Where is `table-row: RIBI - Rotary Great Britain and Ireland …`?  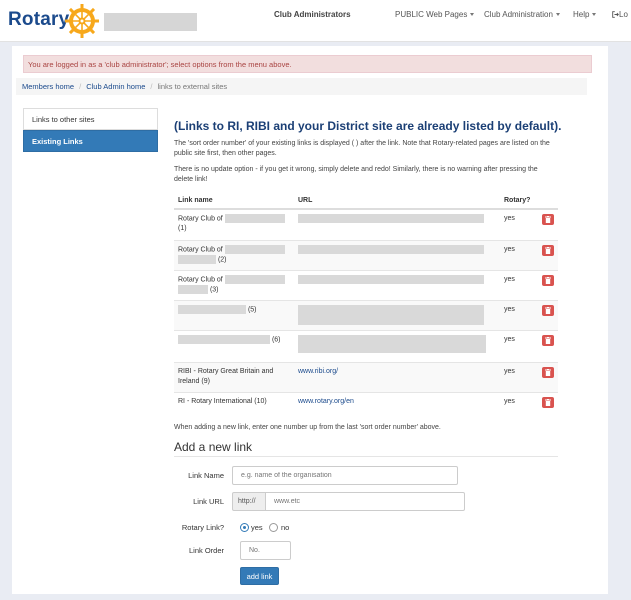 table-row: RIBI - Rotary Great Britain and Ireland … is located at coordinates (366, 376).